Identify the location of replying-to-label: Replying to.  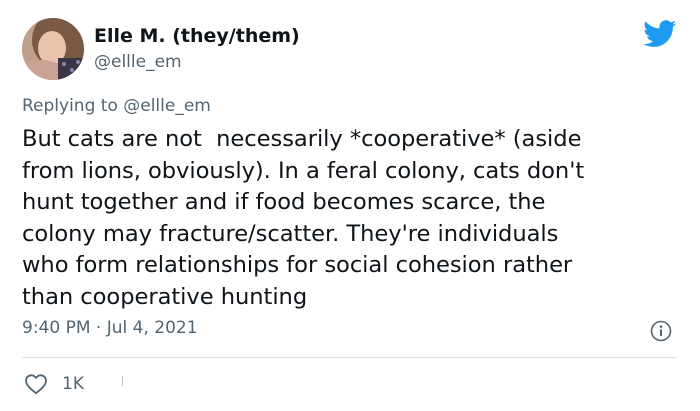
(73, 106).